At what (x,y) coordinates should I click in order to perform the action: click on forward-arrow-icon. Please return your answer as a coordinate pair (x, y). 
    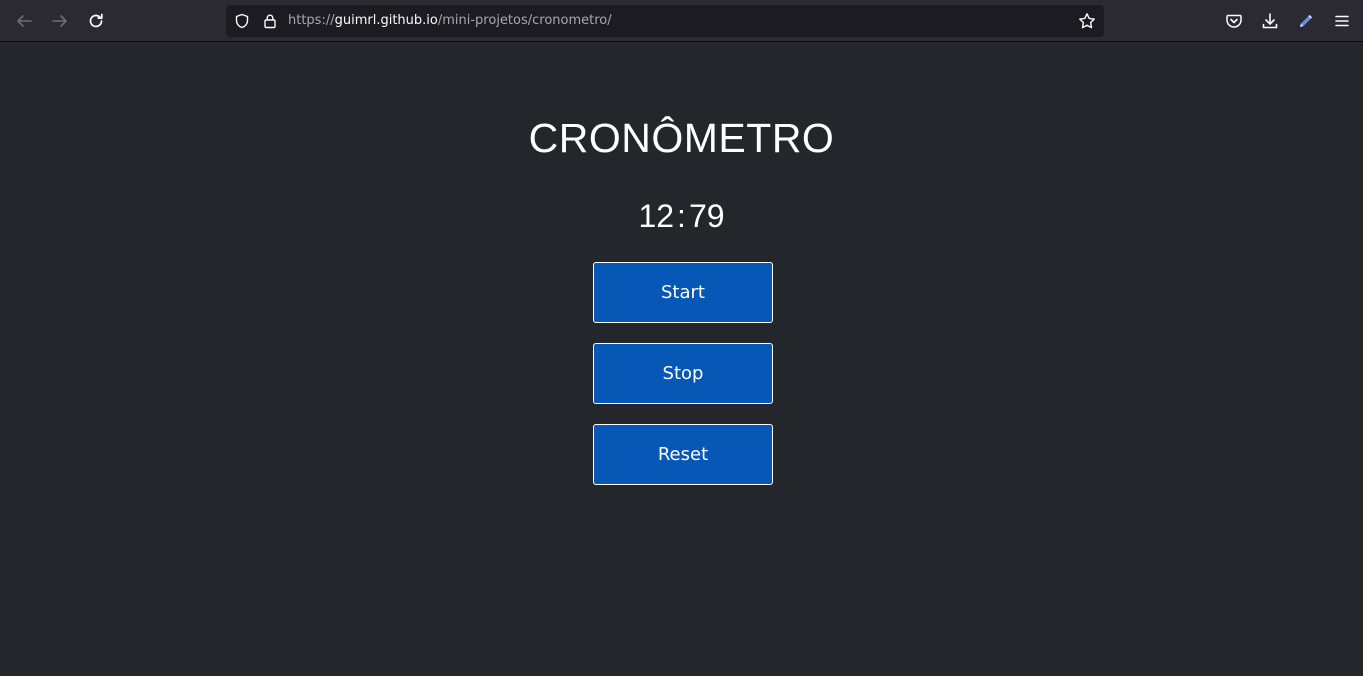
    Looking at the image, I should click on (60, 21).